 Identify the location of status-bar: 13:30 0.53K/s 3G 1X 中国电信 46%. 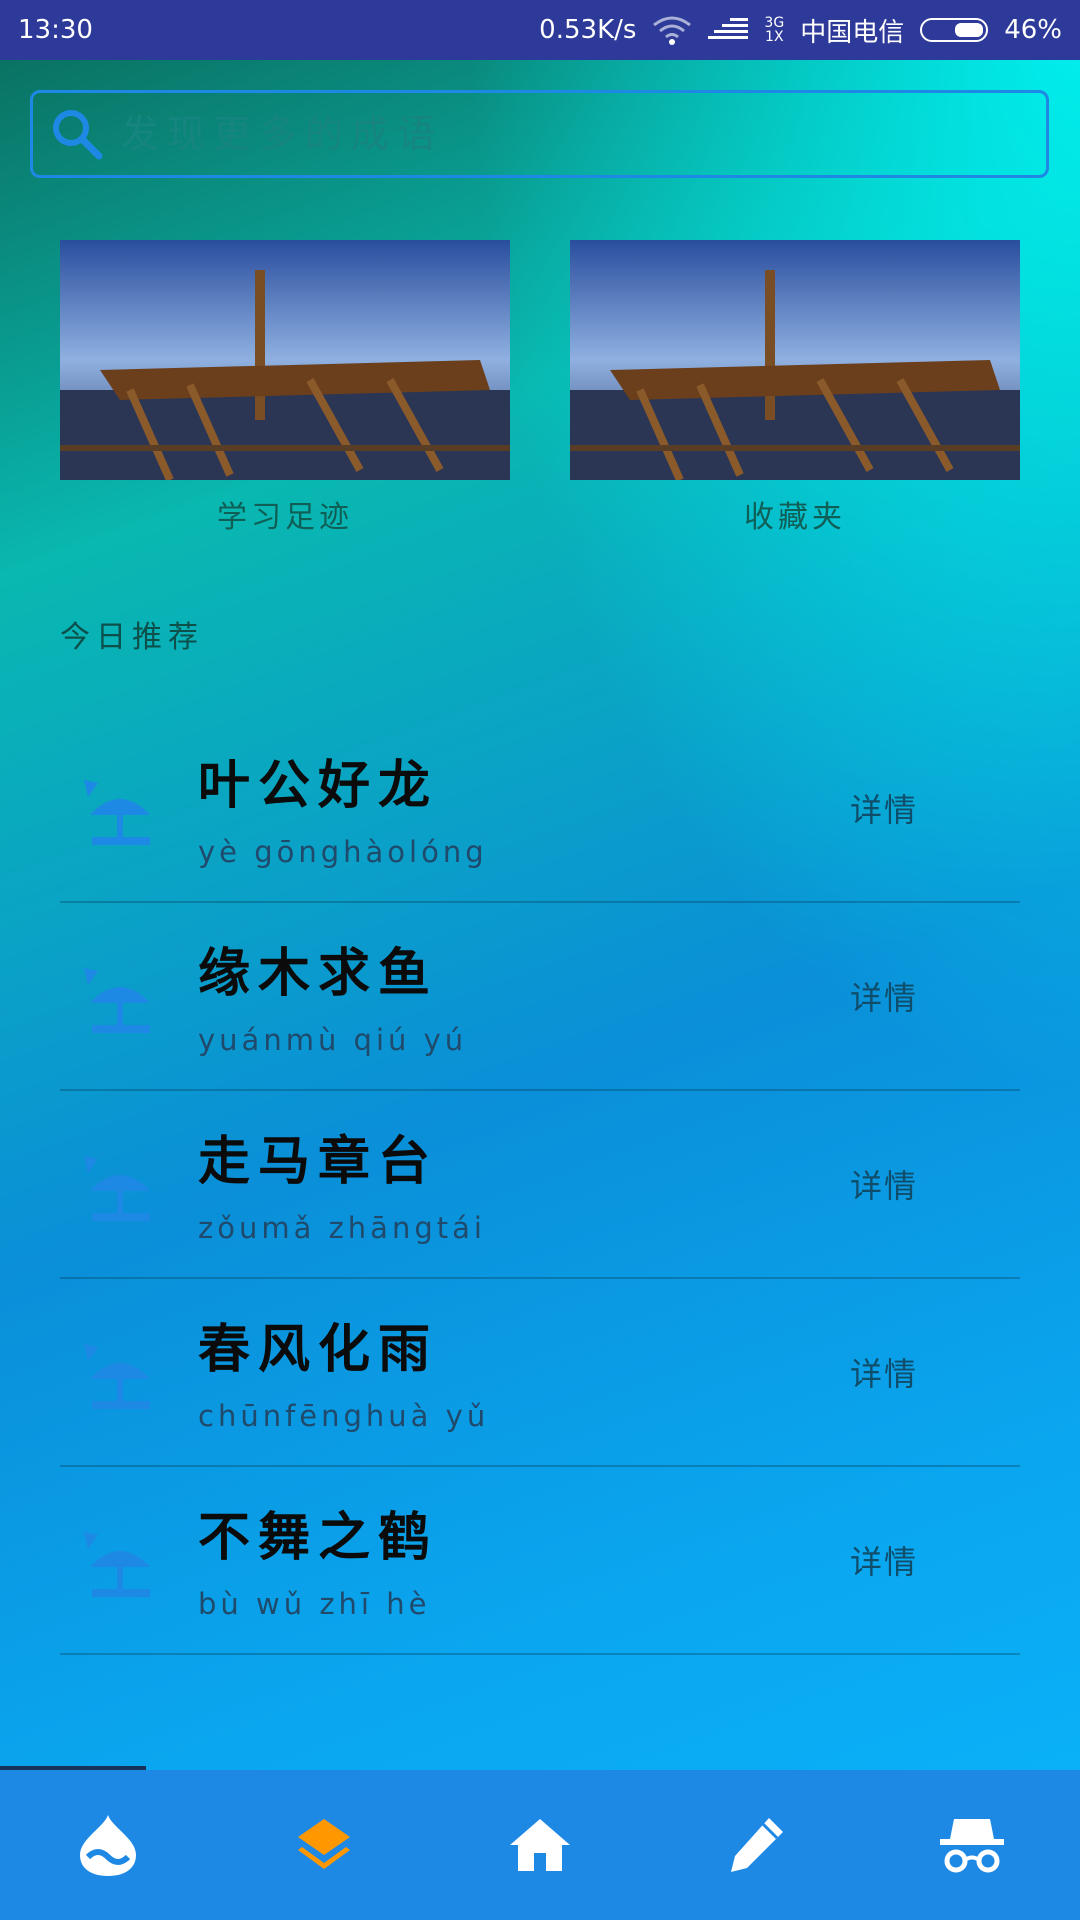
(540, 30).